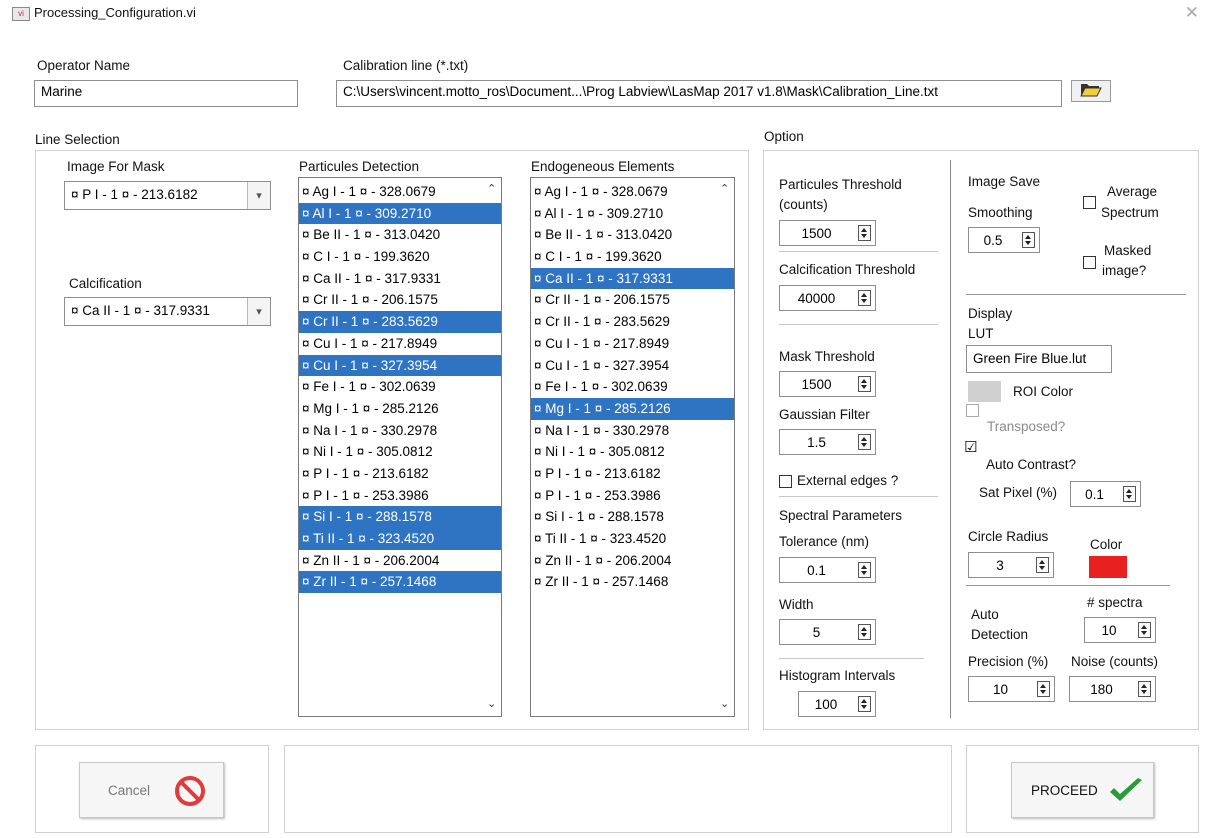 The width and height of the screenshot is (1209, 838). I want to click on noise-label: Noise (counts), so click(1115, 661).